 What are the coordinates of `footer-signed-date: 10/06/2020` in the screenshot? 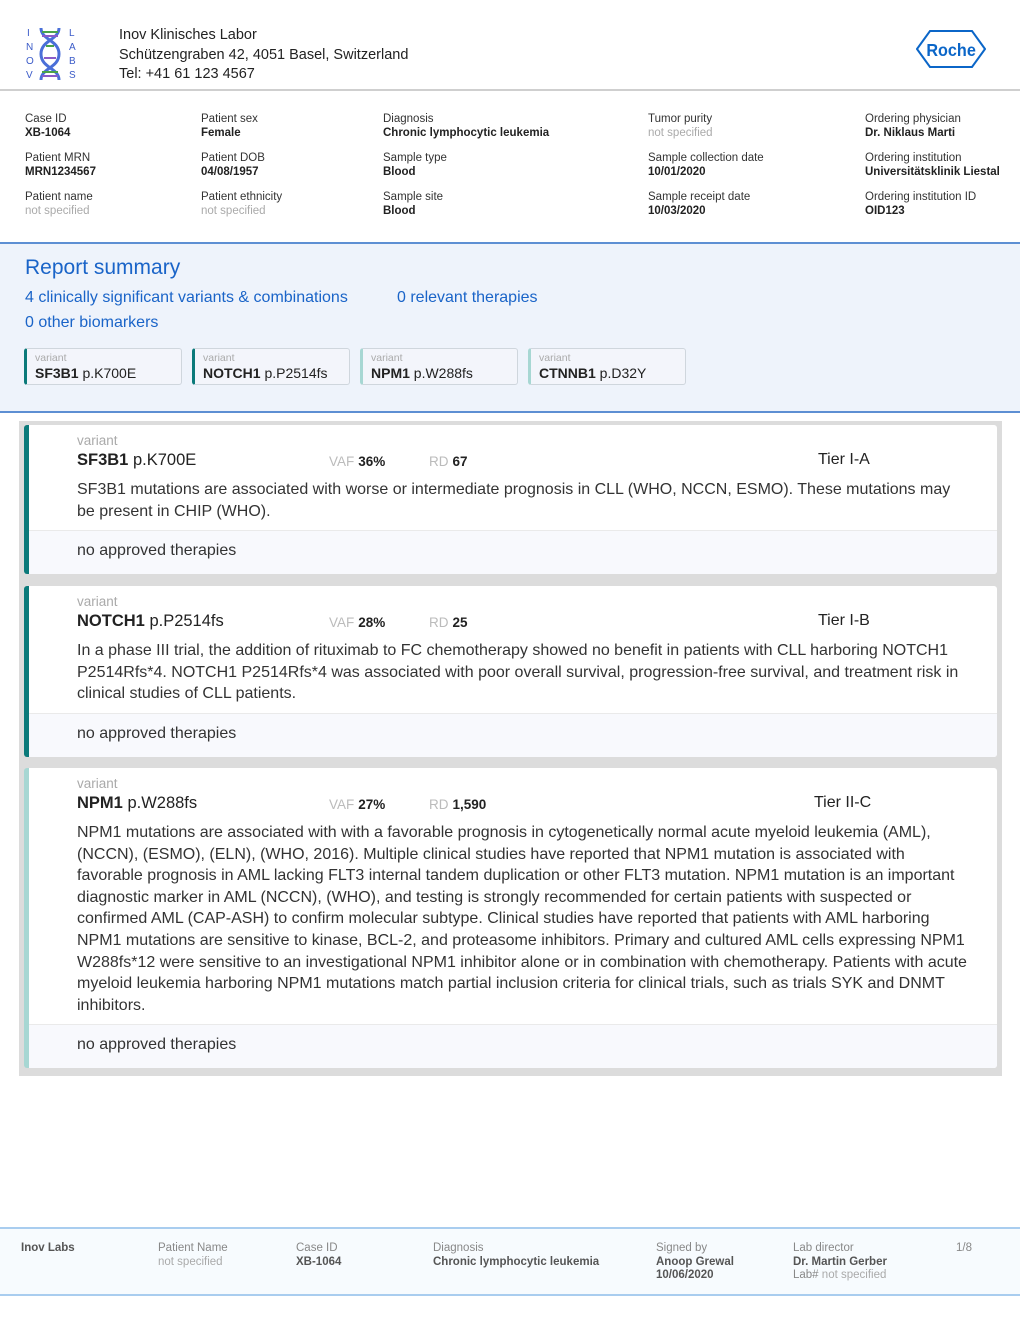 It's located at (685, 1275).